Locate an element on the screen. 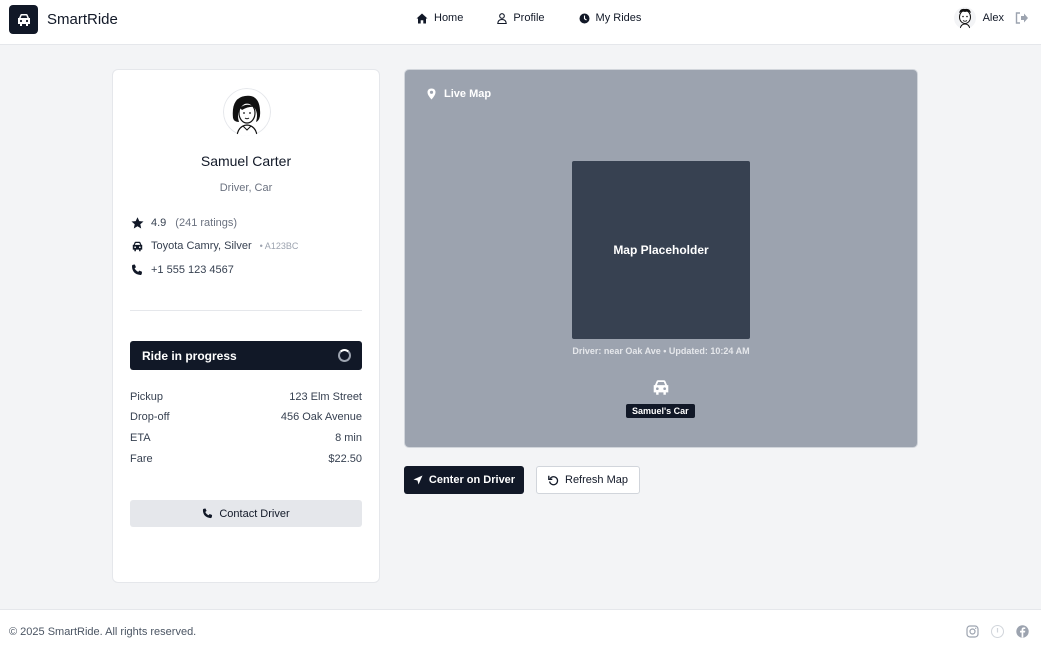 Image resolution: width=1041 pixels, height=650 pixels. map-placeholder: Map Placeholder is located at coordinates (661, 250).